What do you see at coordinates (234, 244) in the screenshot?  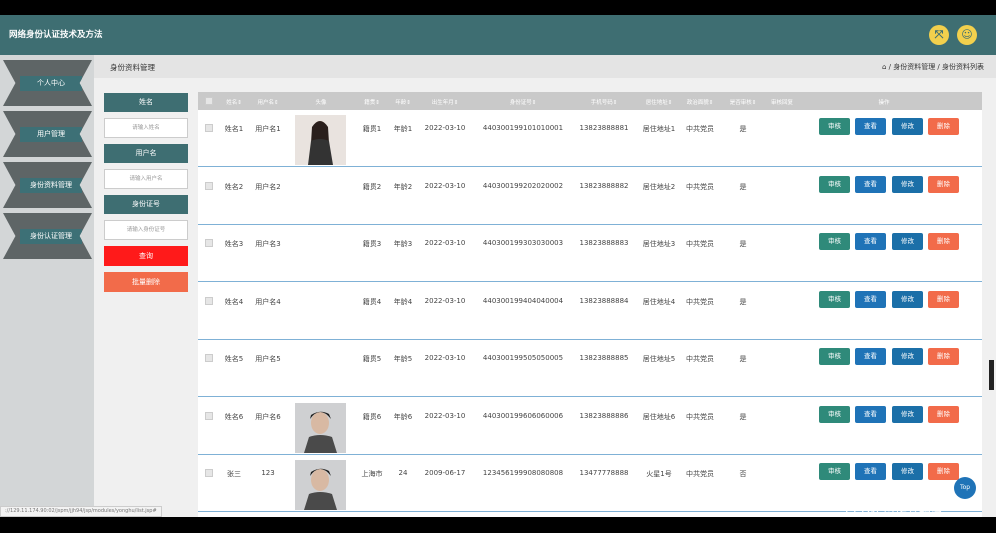 I see `cell-name: 姓名3` at bounding box center [234, 244].